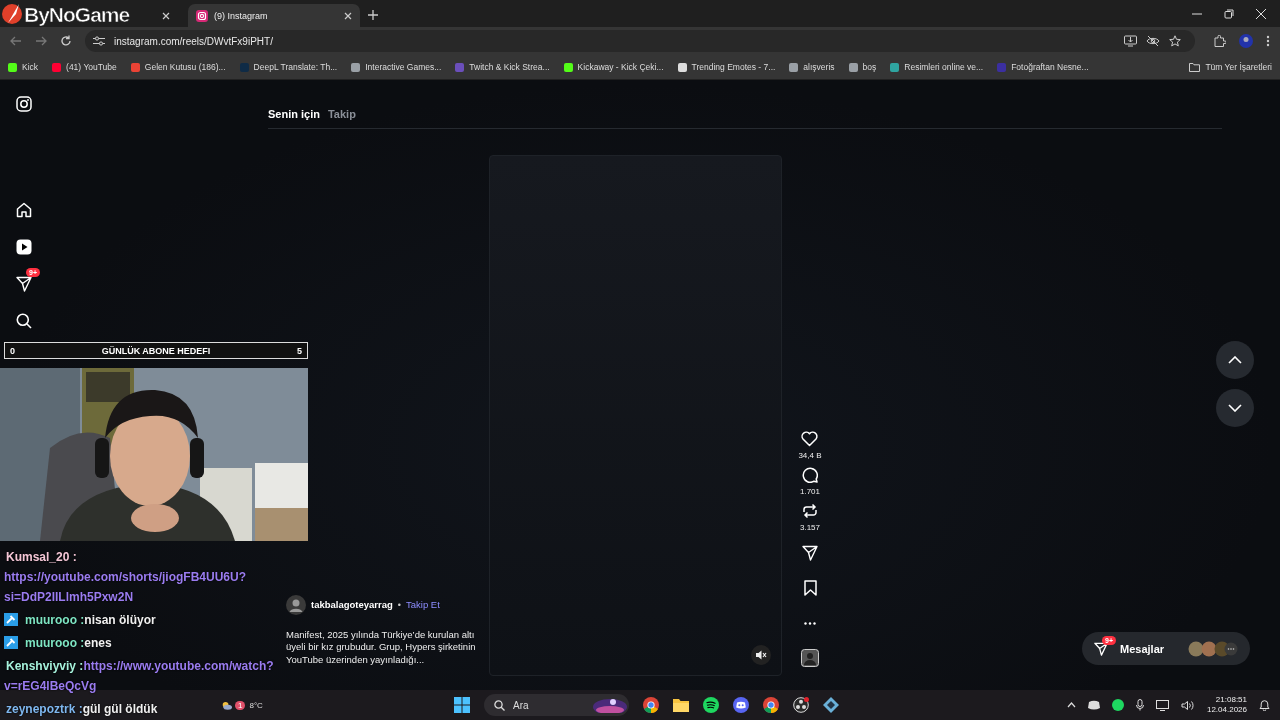 Image resolution: width=1280 pixels, height=720 pixels. I want to click on back-icon, so click(16, 41).